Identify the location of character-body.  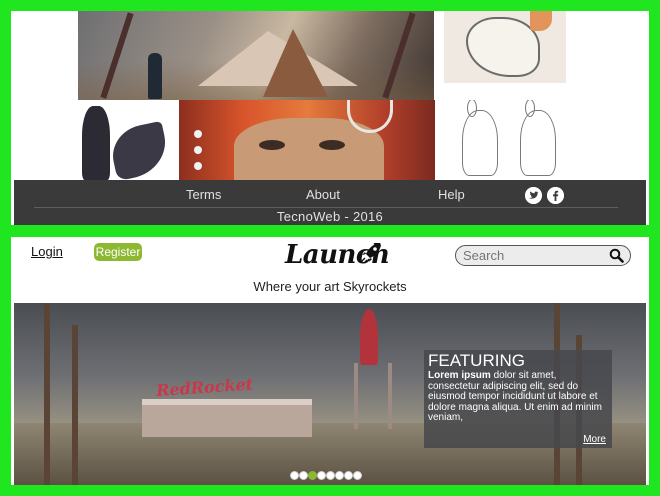
(96, 143).